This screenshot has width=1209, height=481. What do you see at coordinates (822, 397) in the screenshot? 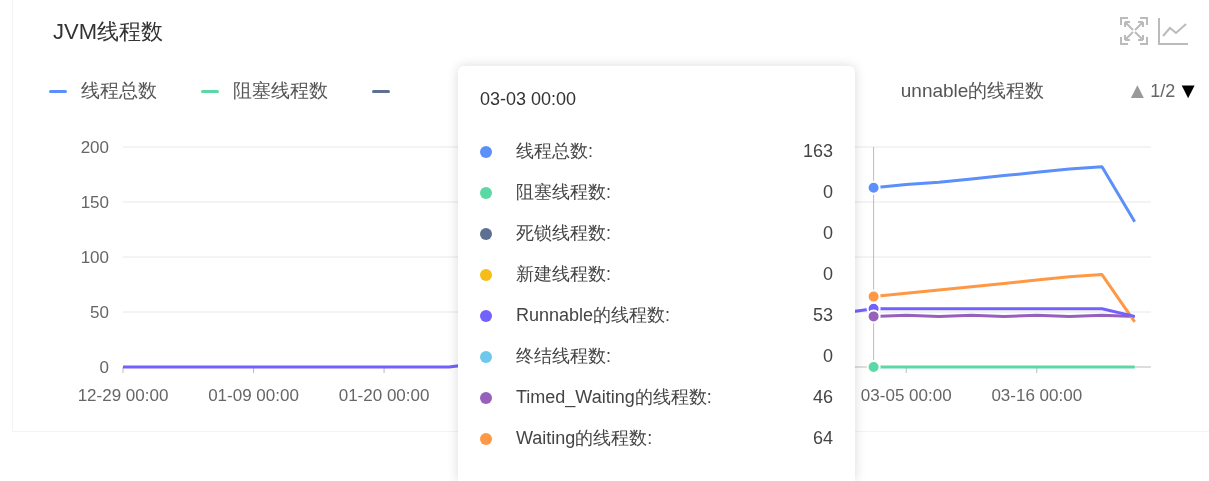
I see `tooltip-value: 46` at bounding box center [822, 397].